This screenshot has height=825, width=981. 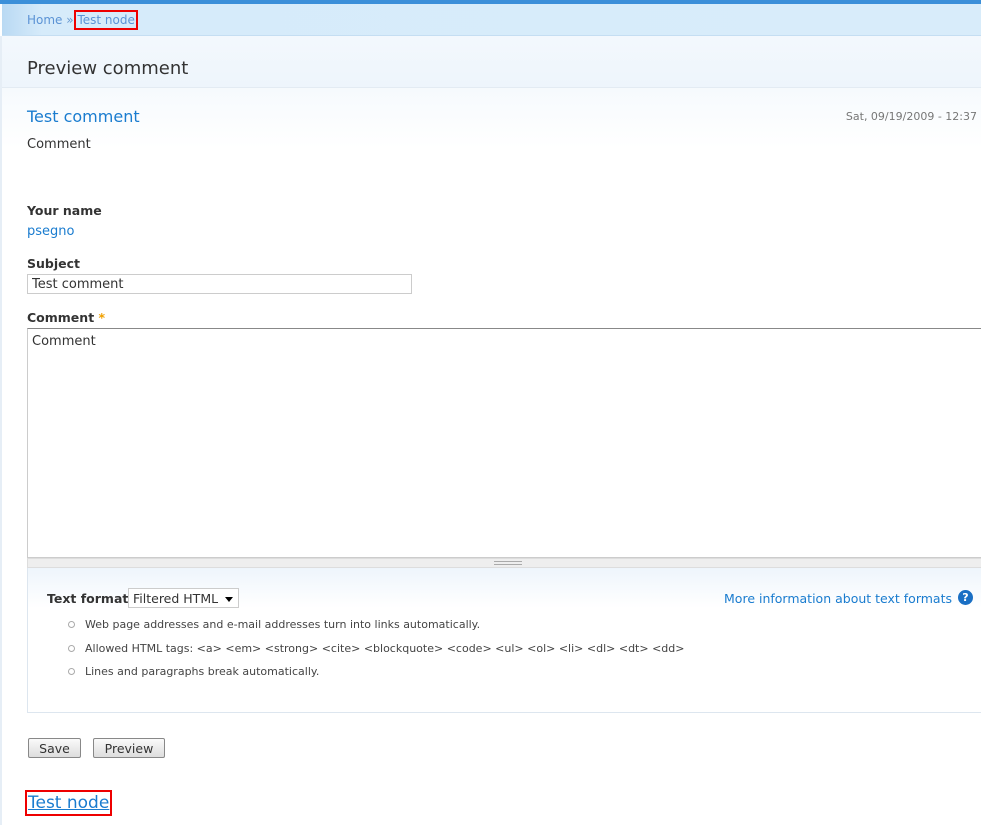 What do you see at coordinates (64, 210) in the screenshot?
I see `your-name-label: Your name` at bounding box center [64, 210].